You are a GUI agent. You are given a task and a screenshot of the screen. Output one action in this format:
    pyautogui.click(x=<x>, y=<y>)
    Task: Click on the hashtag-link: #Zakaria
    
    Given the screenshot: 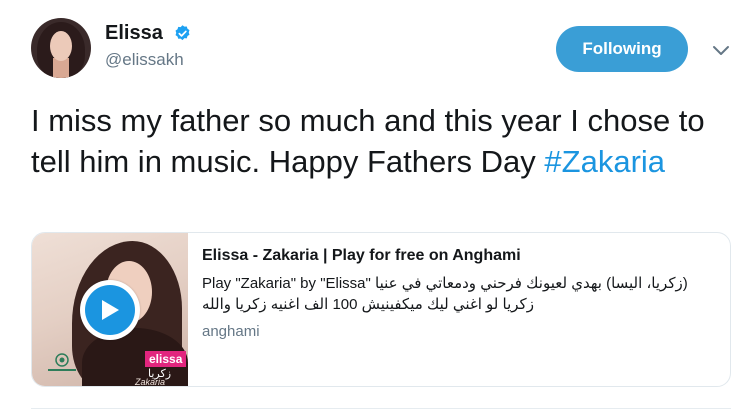 What is the action you would take?
    pyautogui.click(x=604, y=161)
    